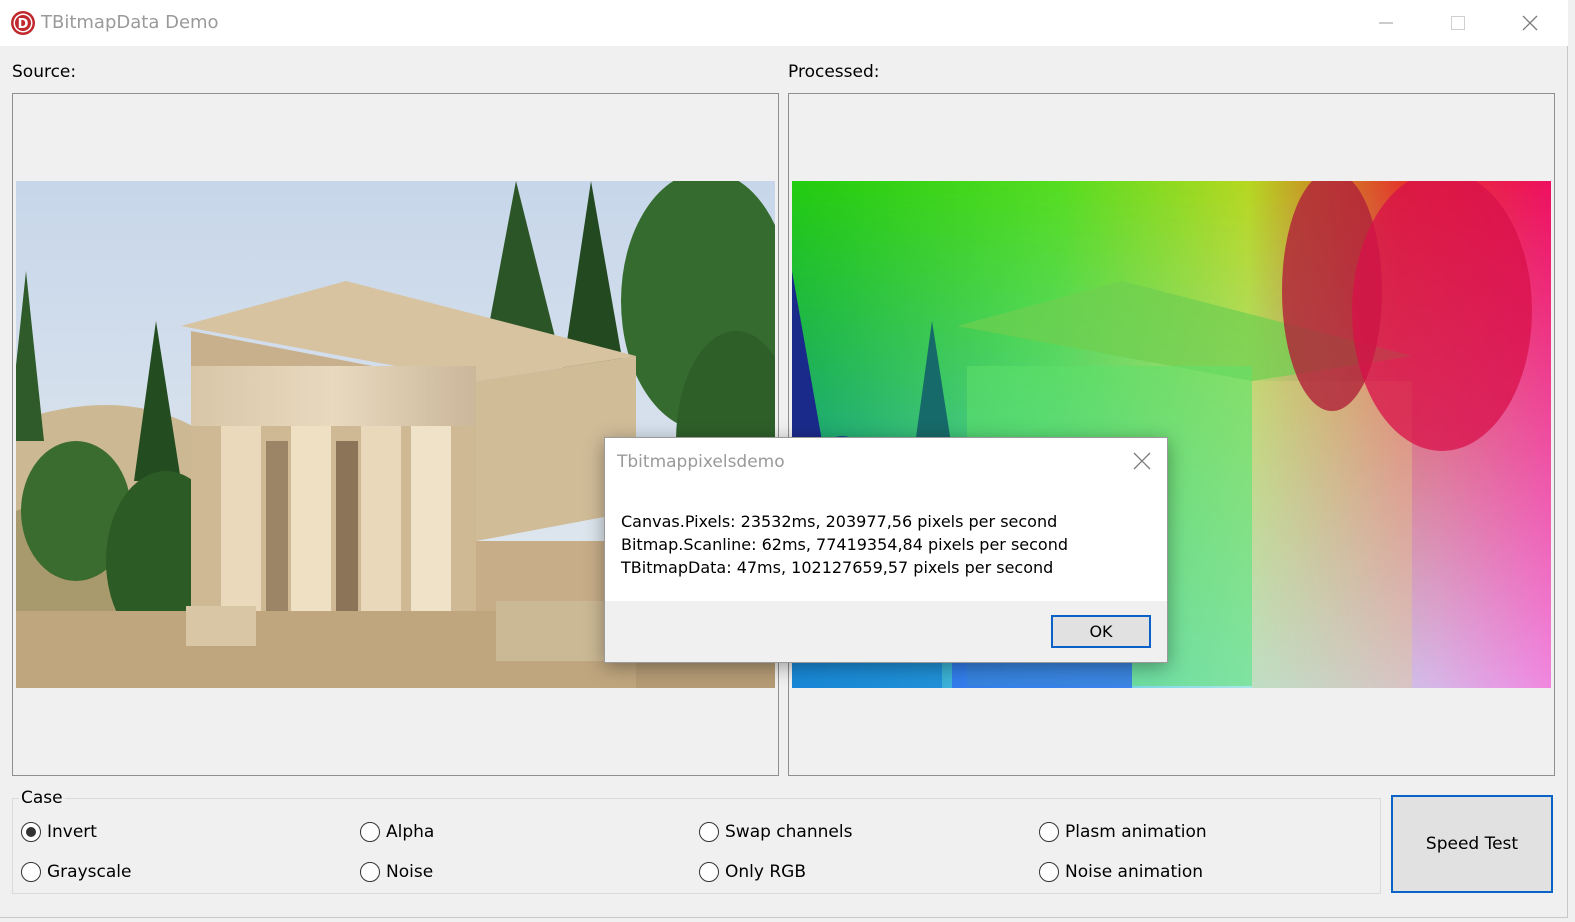 This screenshot has height=922, width=1575. What do you see at coordinates (701, 462) in the screenshot?
I see `dialog-title: Tbitmappixelsdemo` at bounding box center [701, 462].